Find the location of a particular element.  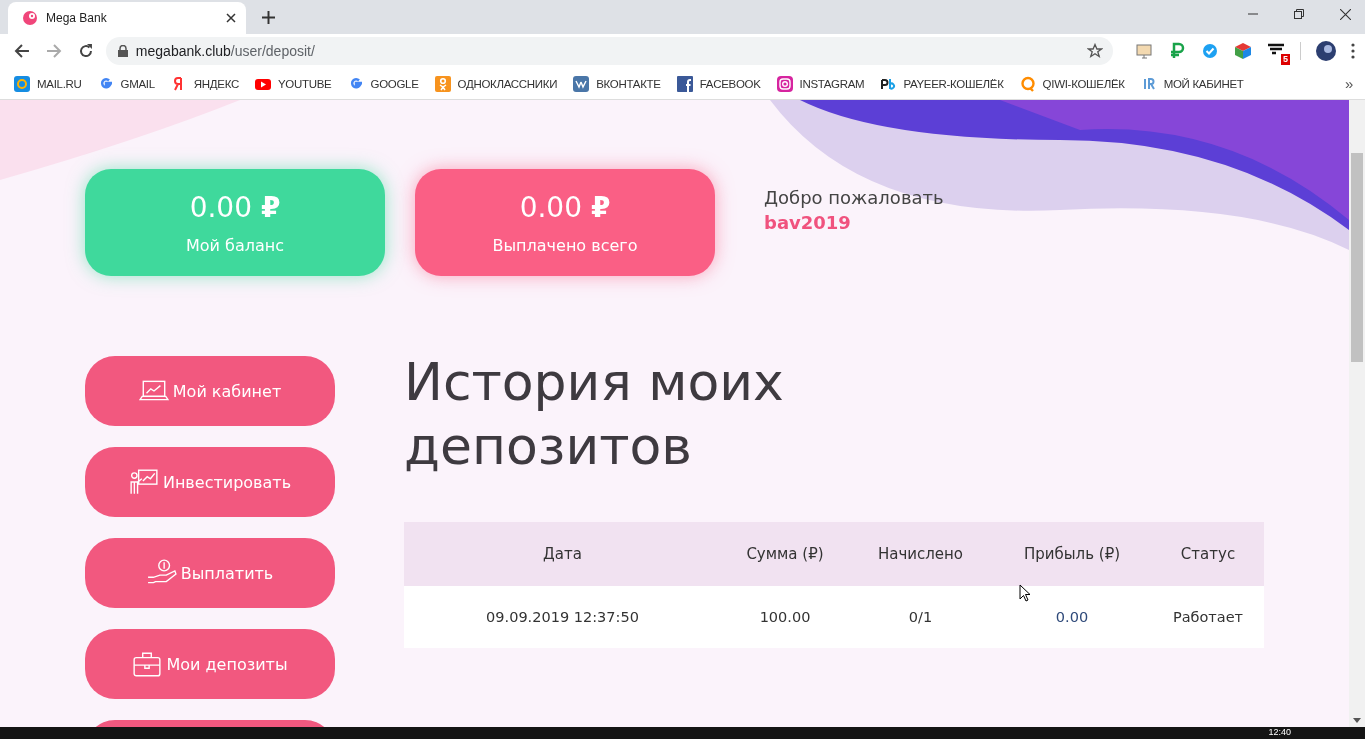

bookmark: ВКОНТАКТЕ is located at coordinates (617, 83).